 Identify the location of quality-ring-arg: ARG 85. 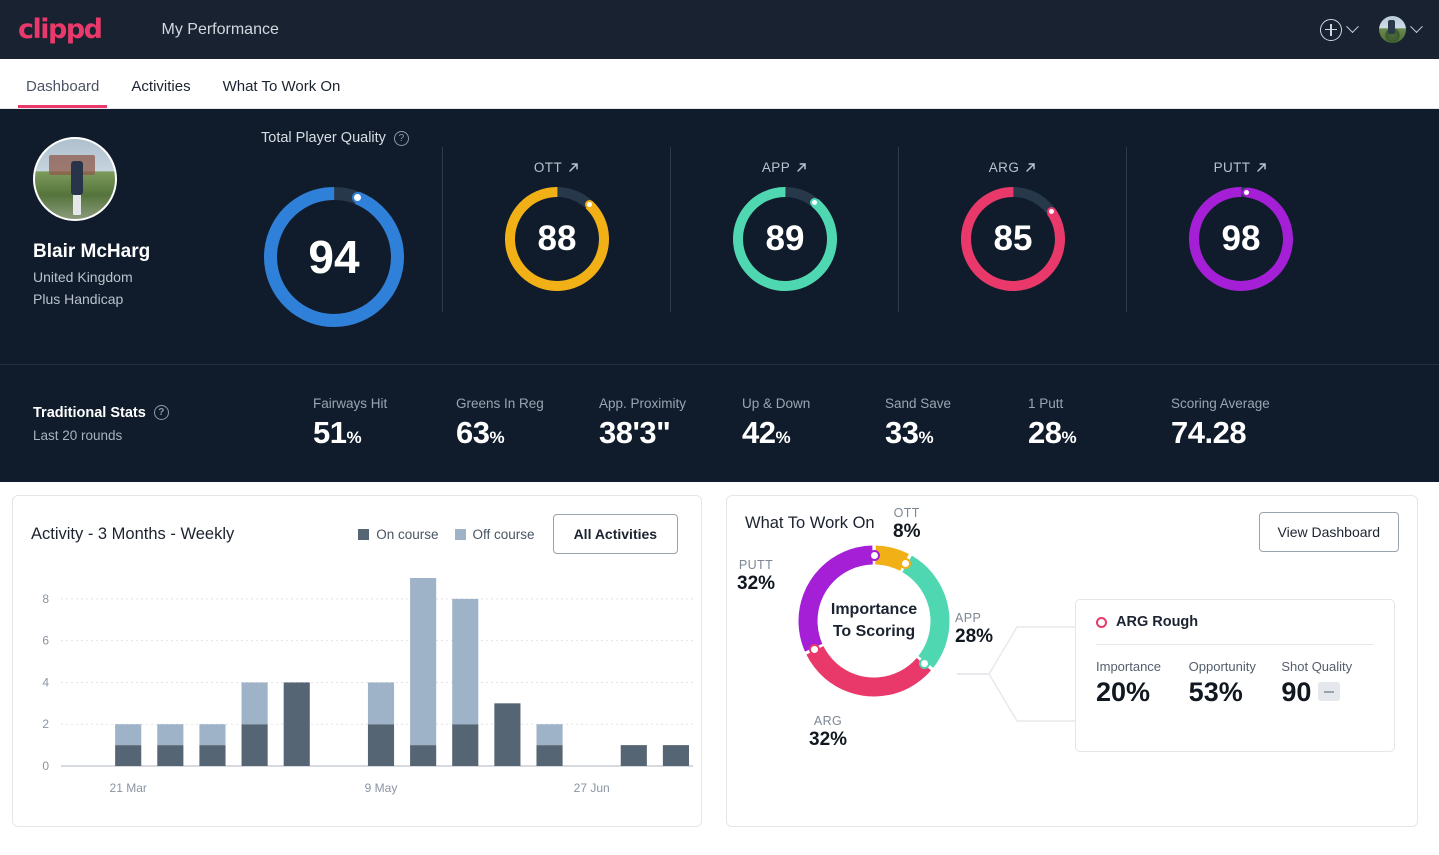
(1013, 229).